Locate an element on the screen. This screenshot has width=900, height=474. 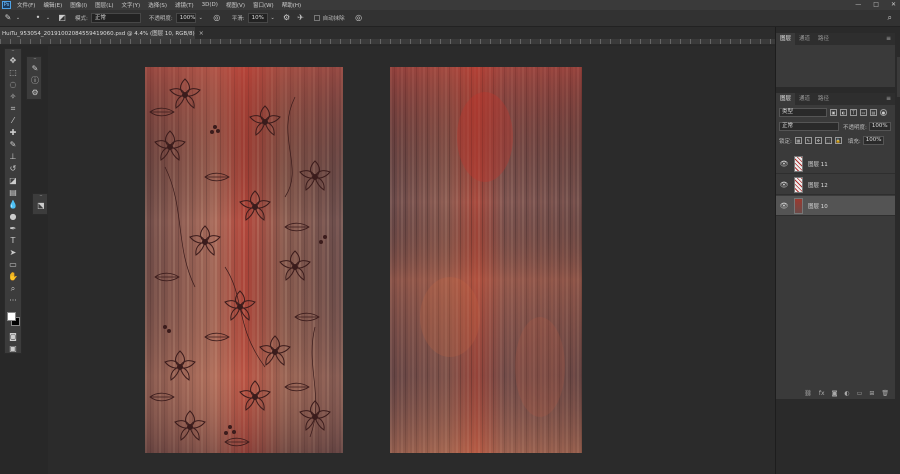
layer-row: 👁 图层 12 is located at coordinates (835, 185).